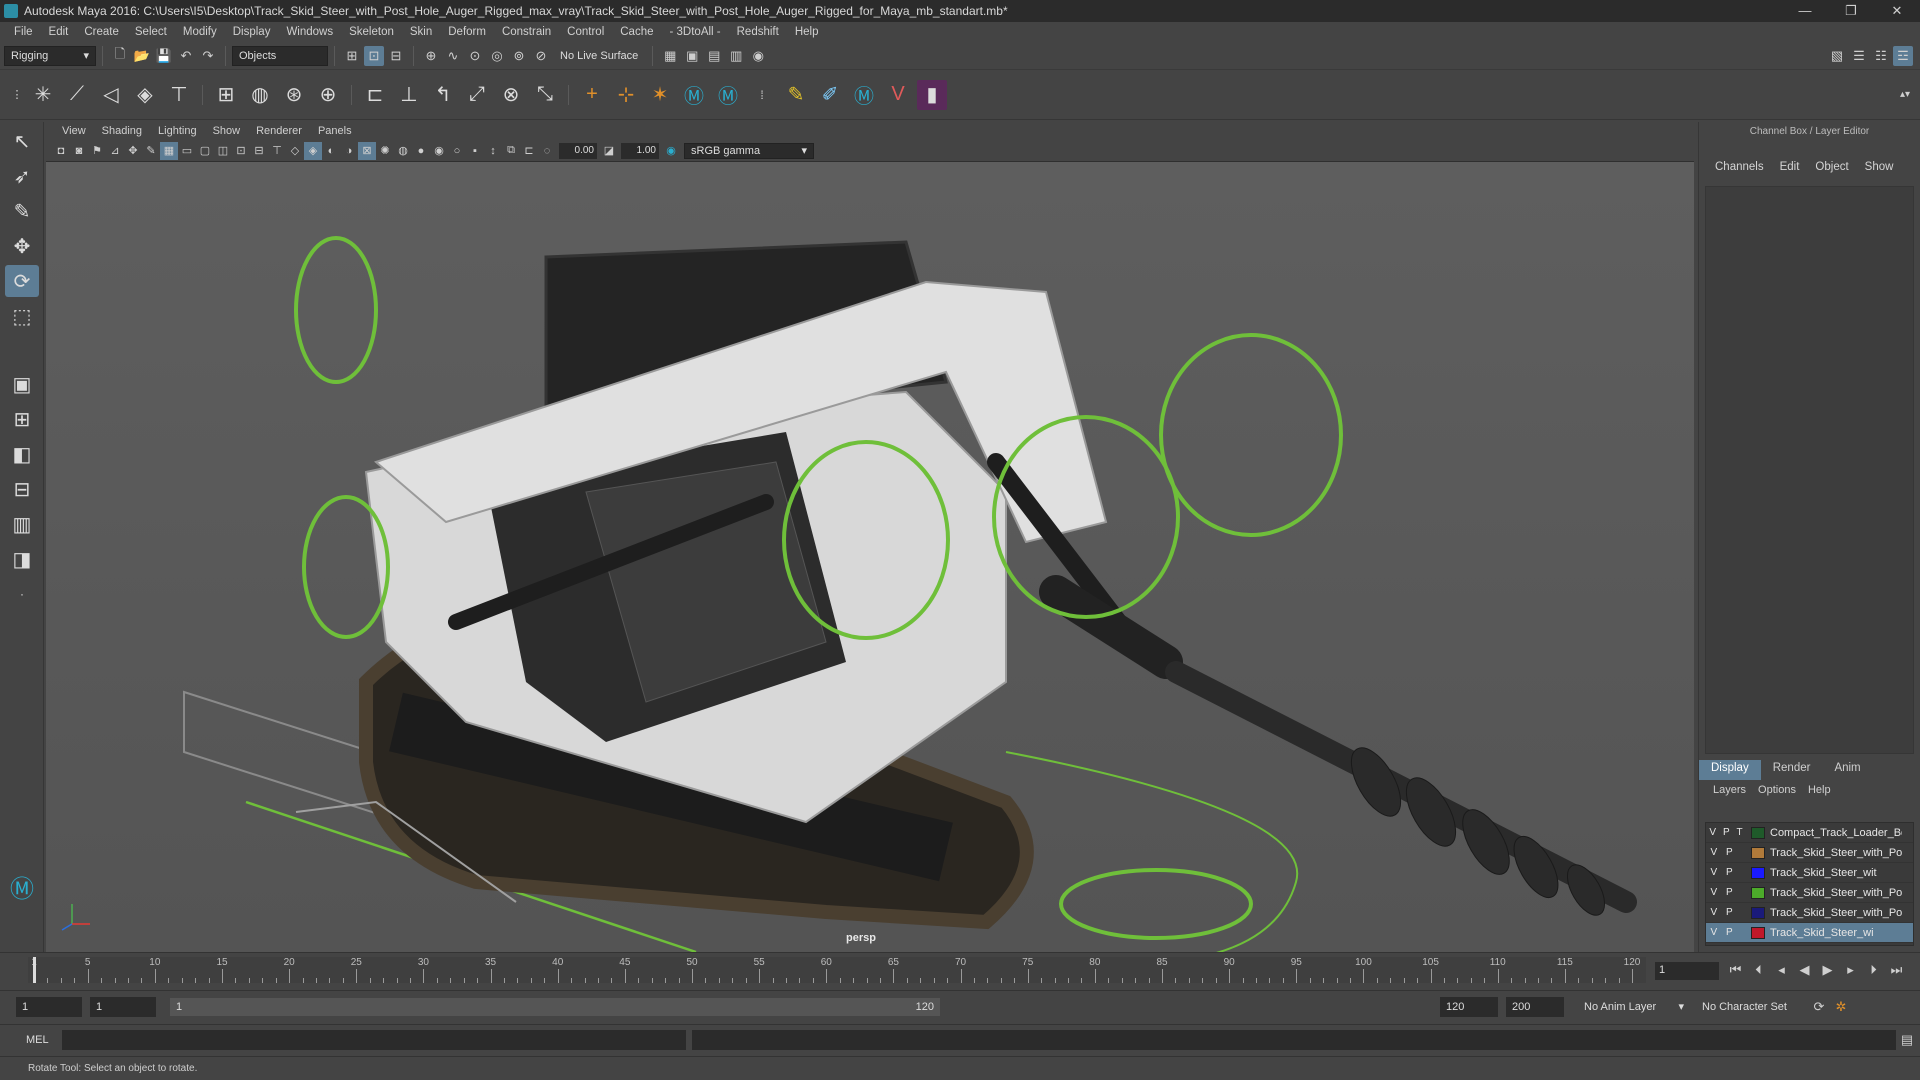 This screenshot has width=1920, height=1080. I want to click on safe-action-icon: ⊟, so click(259, 151).